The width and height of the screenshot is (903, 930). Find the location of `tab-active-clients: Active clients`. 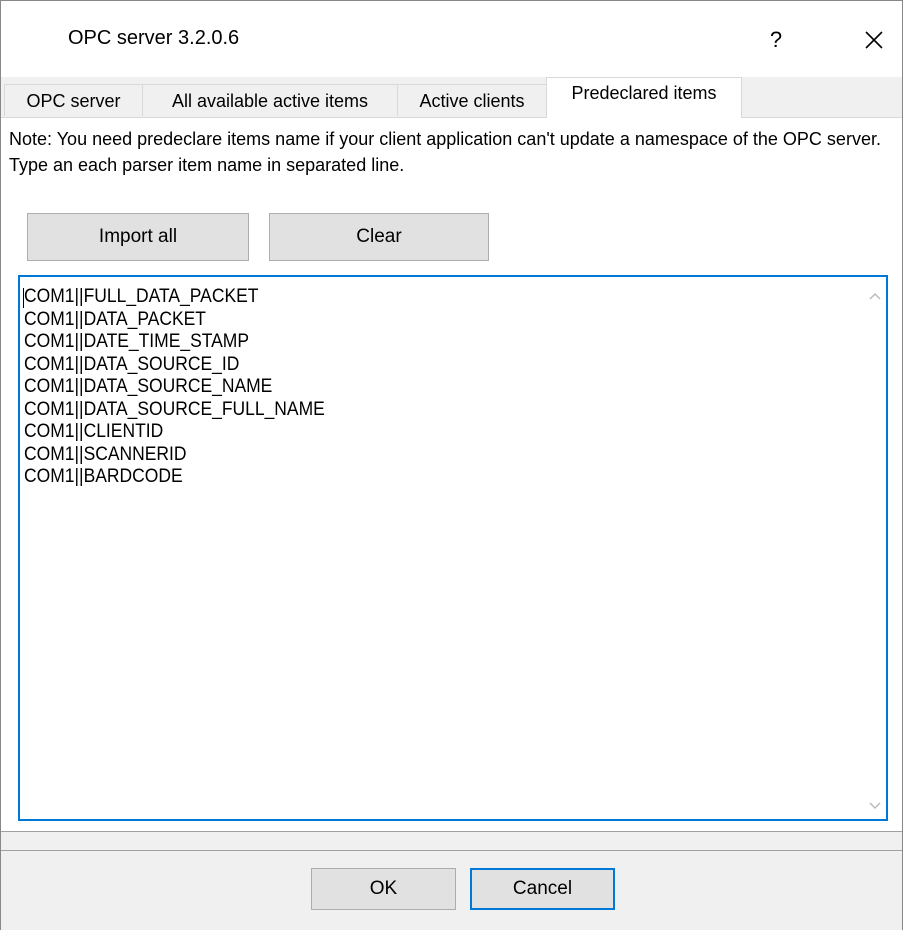

tab-active-clients: Active clients is located at coordinates (472, 100).